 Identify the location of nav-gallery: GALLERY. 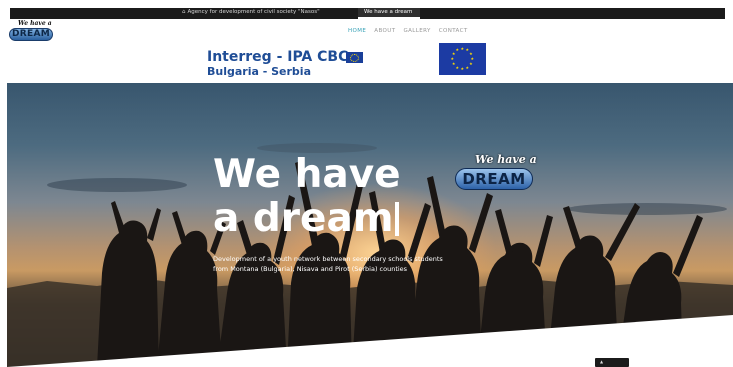
(416, 31).